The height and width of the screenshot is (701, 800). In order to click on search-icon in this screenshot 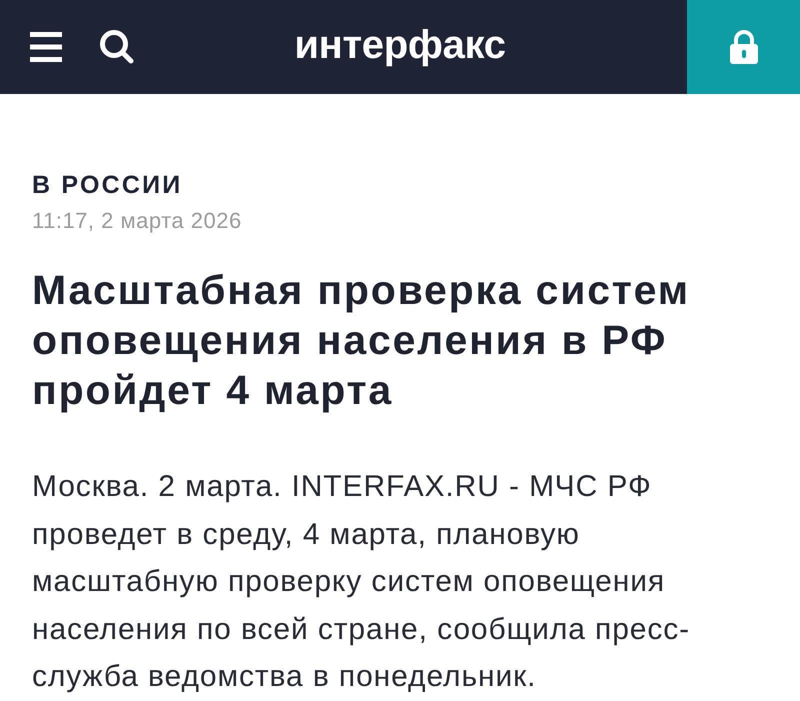, I will do `click(117, 47)`.